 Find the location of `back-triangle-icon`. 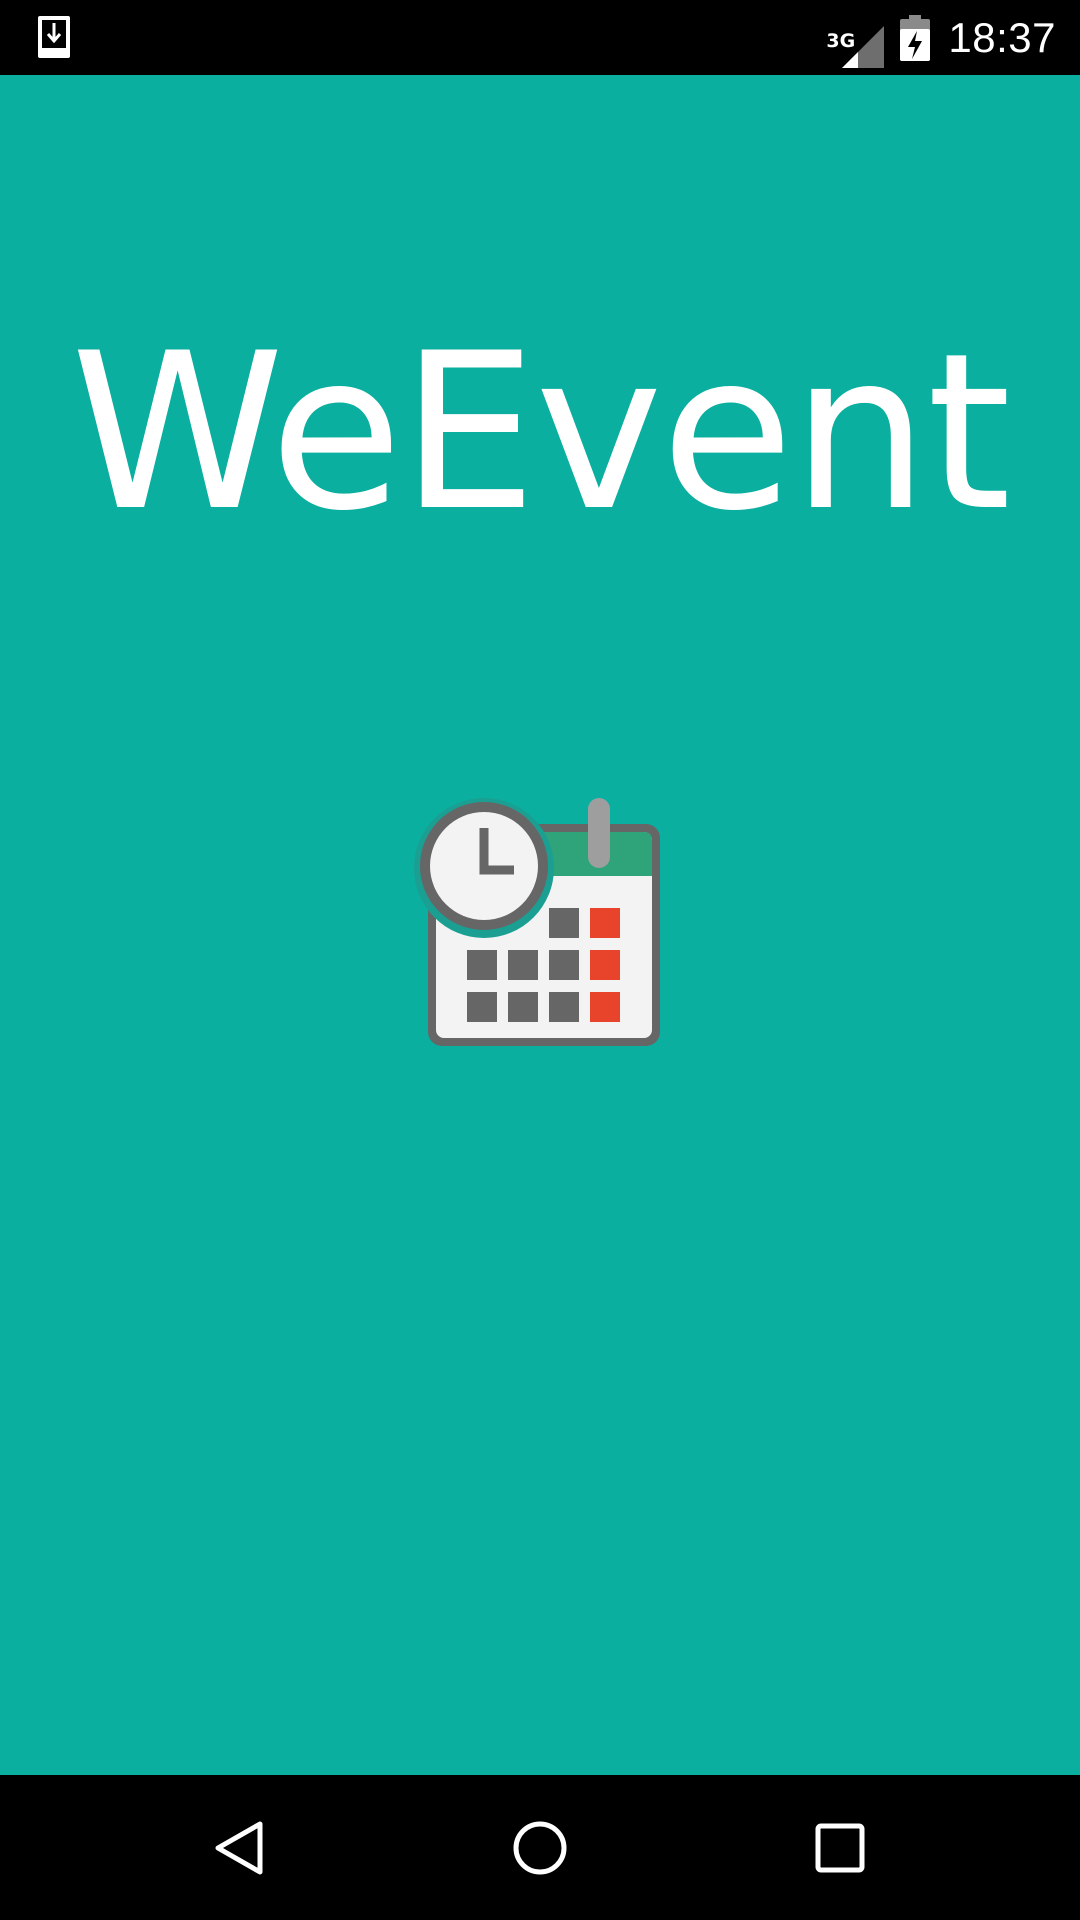

back-triangle-icon is located at coordinates (239, 1847).